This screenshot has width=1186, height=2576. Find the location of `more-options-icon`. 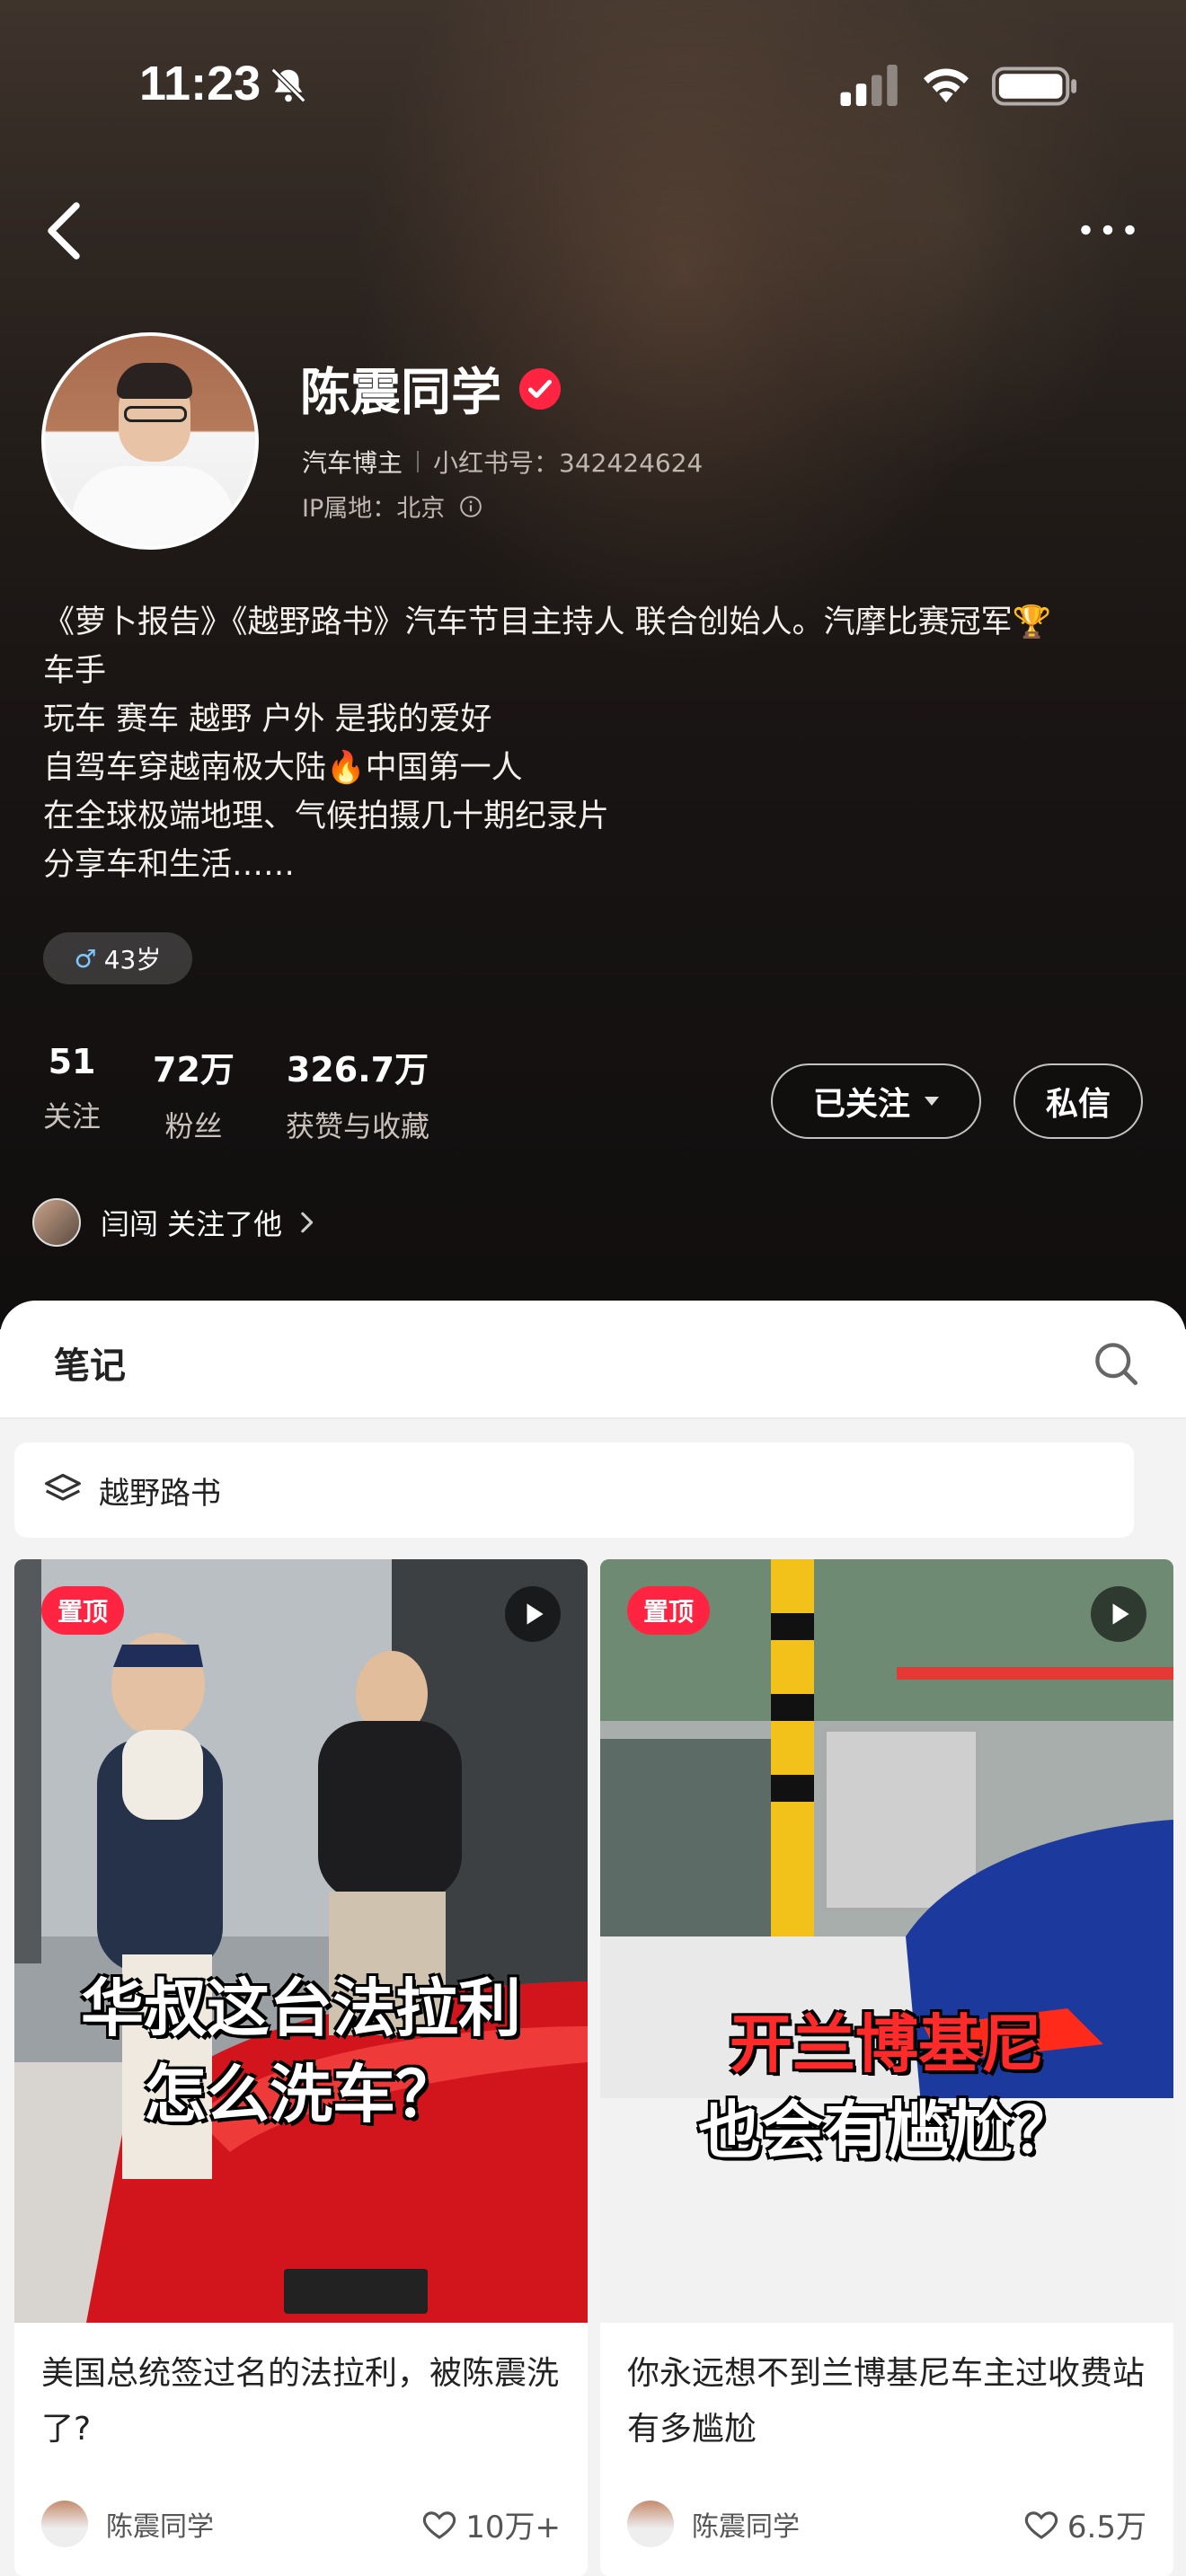

more-options-icon is located at coordinates (1107, 230).